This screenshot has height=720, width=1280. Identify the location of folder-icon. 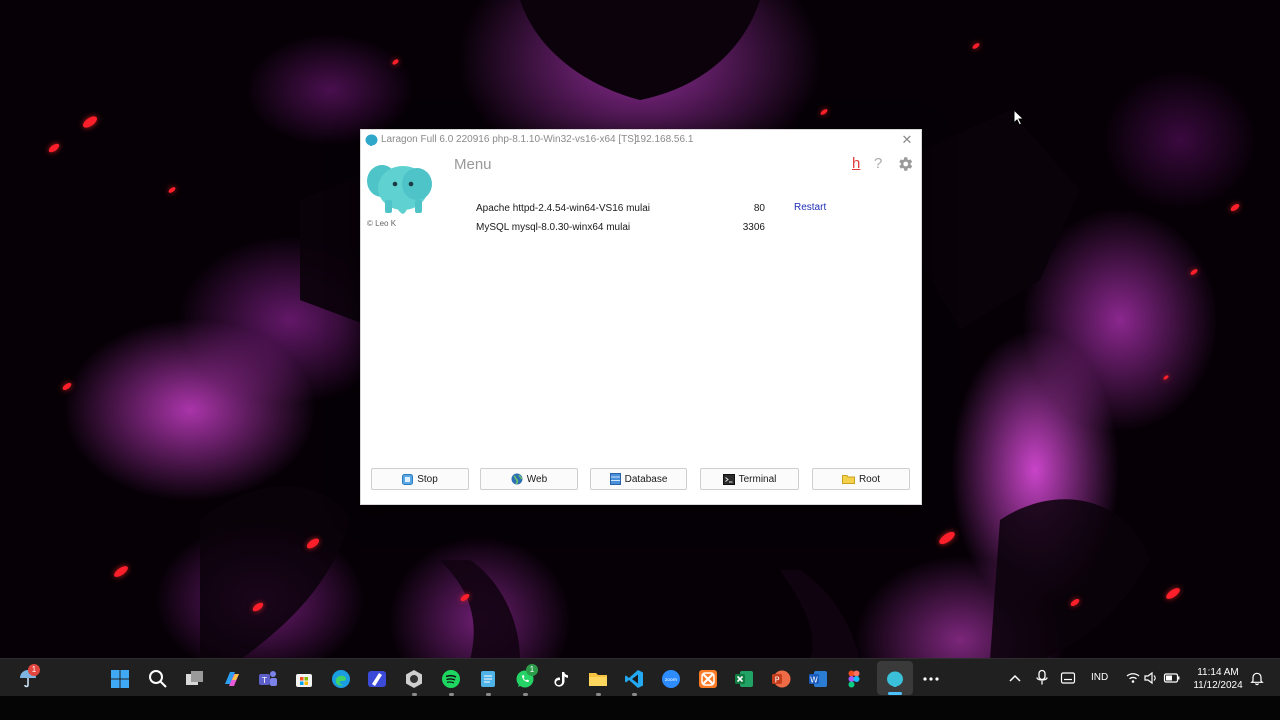
(848, 479).